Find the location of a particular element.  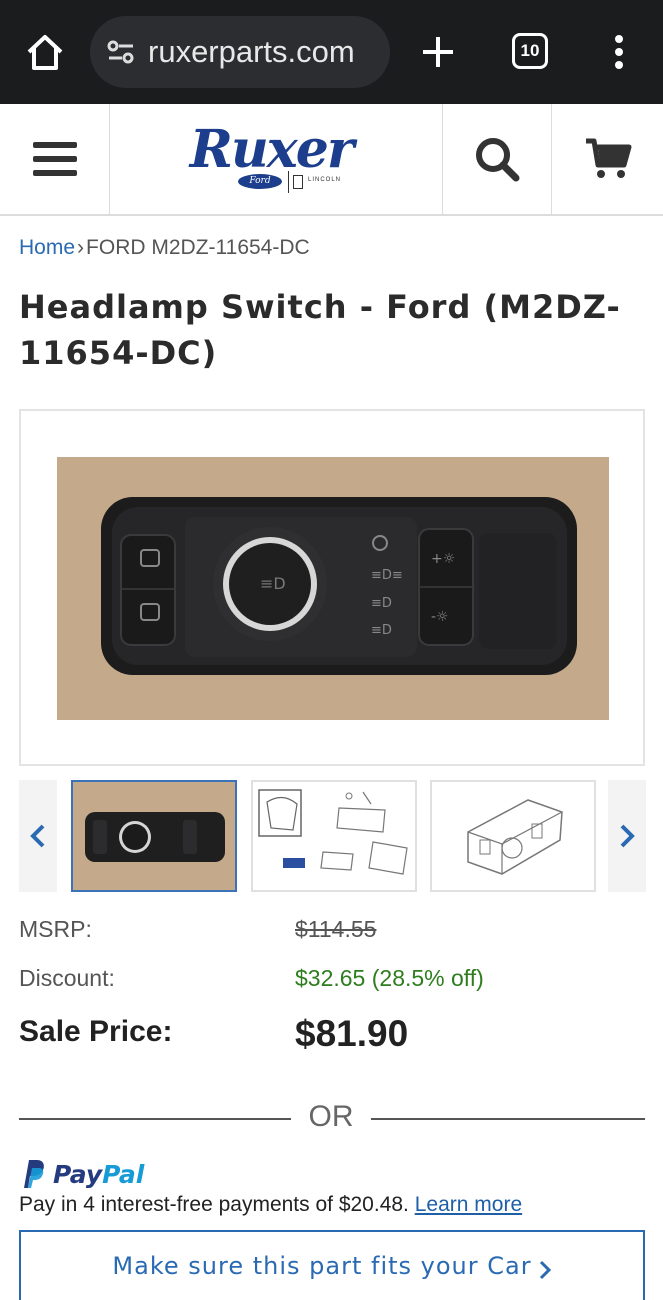

tab-count: 10 is located at coordinates (530, 50).